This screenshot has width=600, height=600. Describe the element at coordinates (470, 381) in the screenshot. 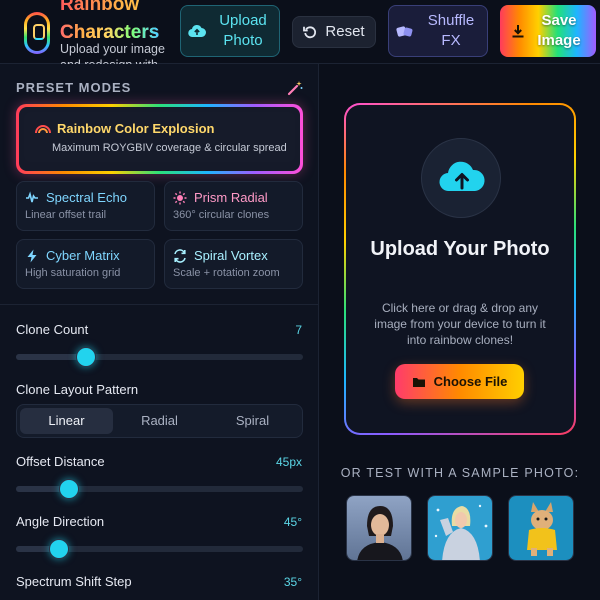

I see `choose-file-label: Choose File` at that location.